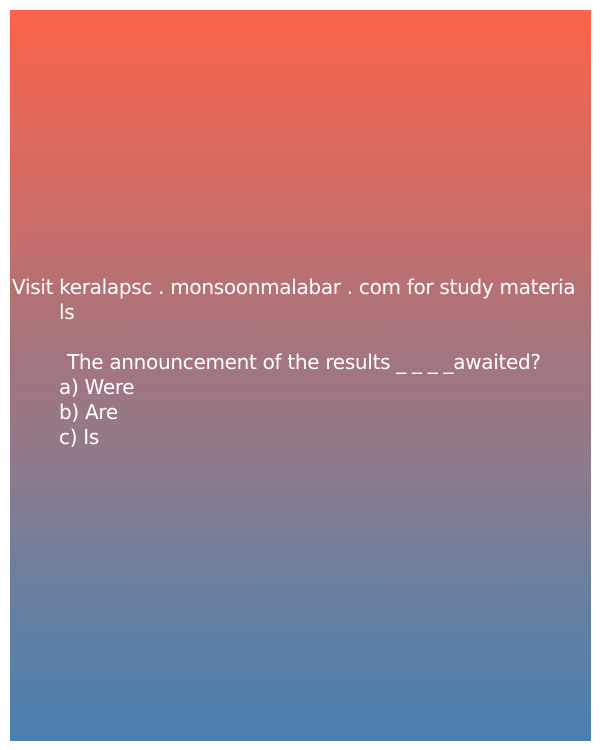  I want to click on option-c: c) Is, so click(79, 437).